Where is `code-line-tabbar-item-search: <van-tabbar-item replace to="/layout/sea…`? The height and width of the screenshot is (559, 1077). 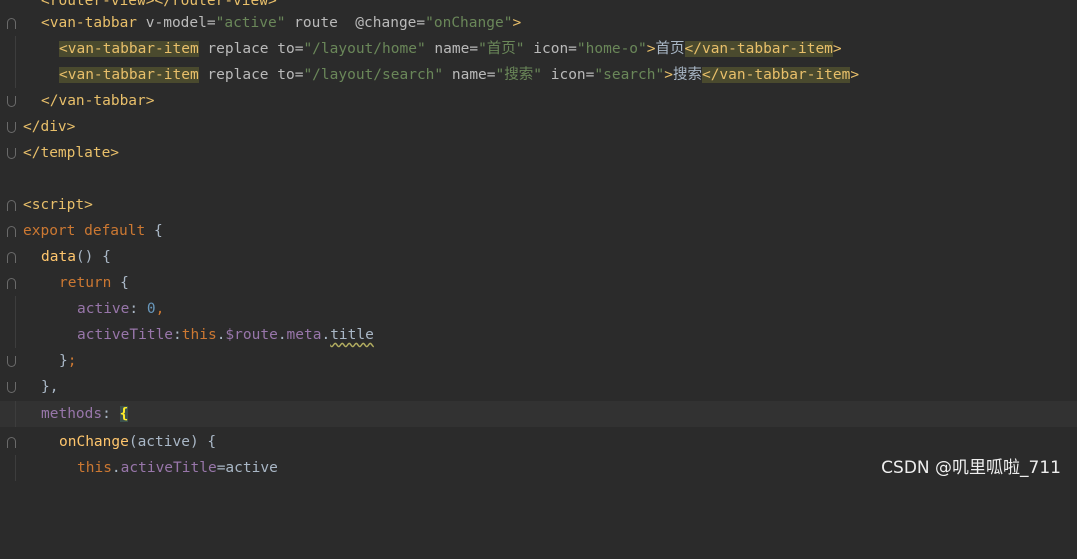
code-line-tabbar-item-search: <van-tabbar-item replace to="/layout/sea… is located at coordinates (538, 75).